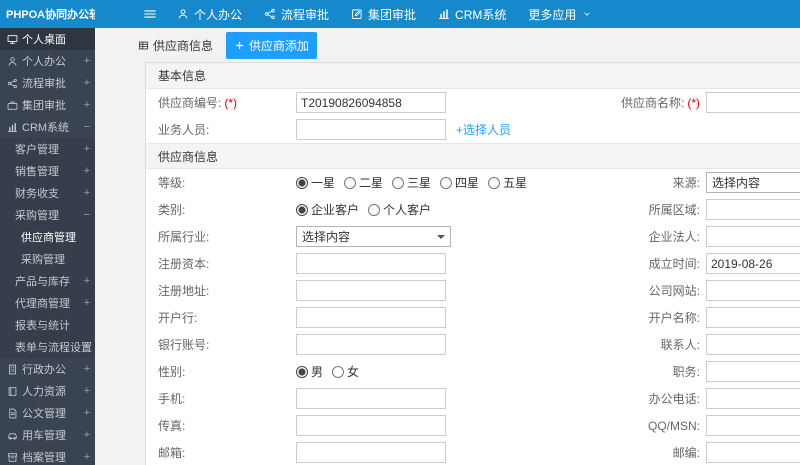 The height and width of the screenshot is (465, 800). I want to click on sidebar-item: 人力资源 +, so click(47, 391).